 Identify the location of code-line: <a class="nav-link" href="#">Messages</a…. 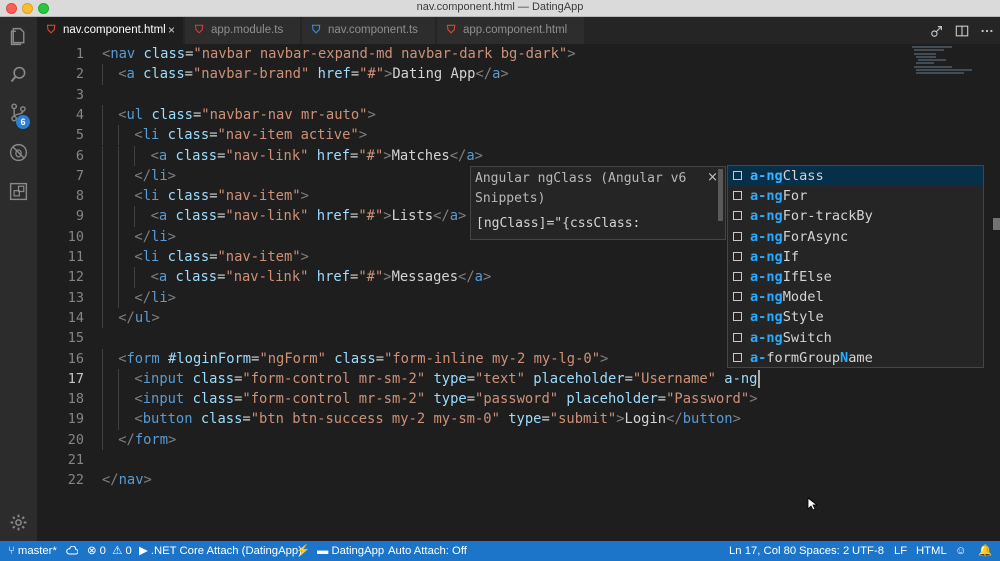
(321, 277).